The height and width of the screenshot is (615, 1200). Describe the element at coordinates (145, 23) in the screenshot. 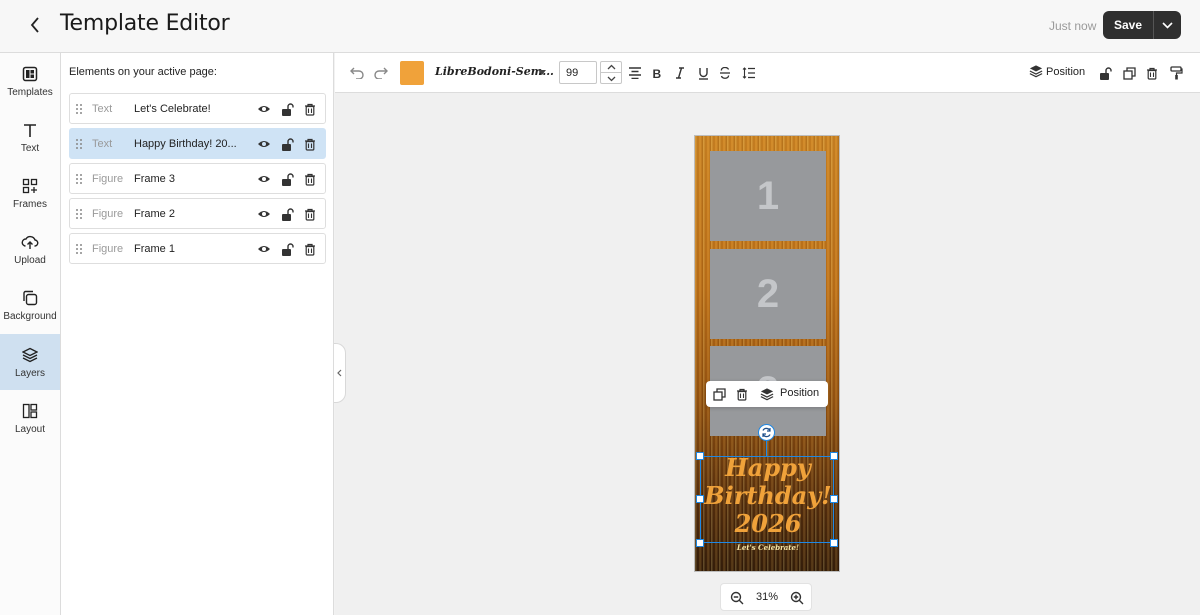

I see `page-title: Template Editor` at that location.